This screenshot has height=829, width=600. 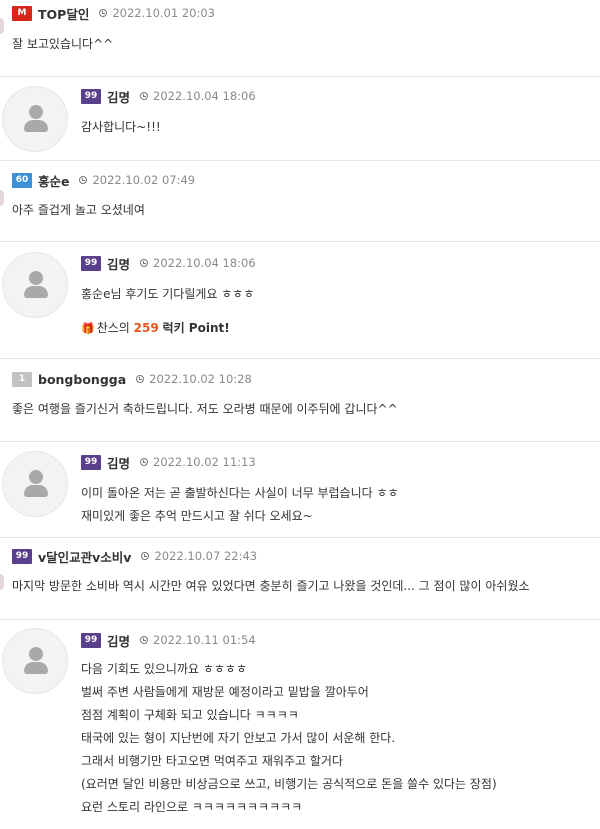 What do you see at coordinates (197, 516) in the screenshot?
I see `comment-text: 재미있게 좋은 추억 만드시고 잘 쉬다 오세요~` at bounding box center [197, 516].